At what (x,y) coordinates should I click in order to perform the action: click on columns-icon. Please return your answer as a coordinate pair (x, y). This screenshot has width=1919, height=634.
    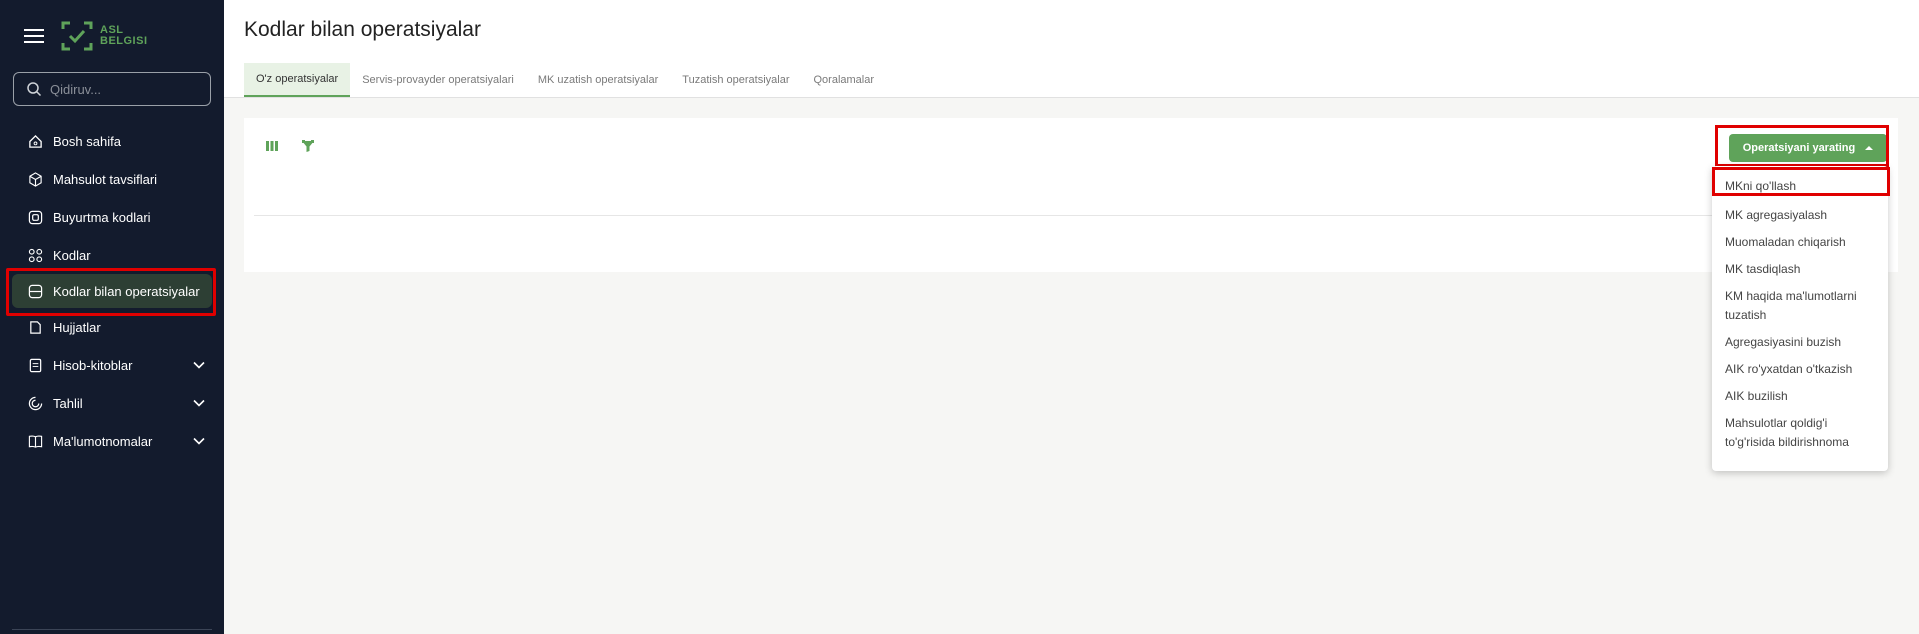
    Looking at the image, I should click on (272, 146).